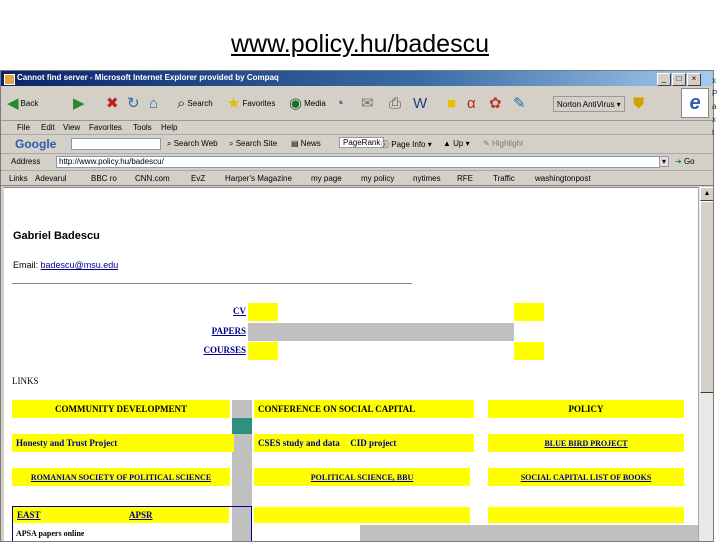  I want to click on fragment-char: t, so click(713, 132).